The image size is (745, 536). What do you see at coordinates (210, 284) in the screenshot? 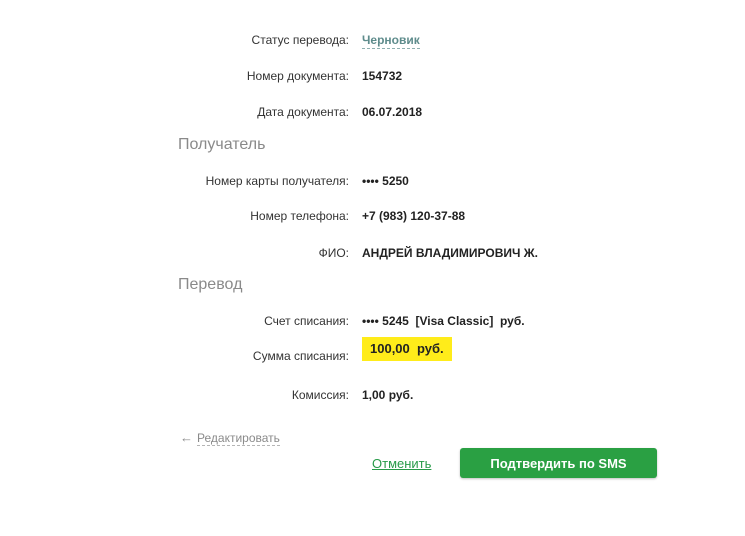
I see `transfer-section-title: Перевод` at bounding box center [210, 284].